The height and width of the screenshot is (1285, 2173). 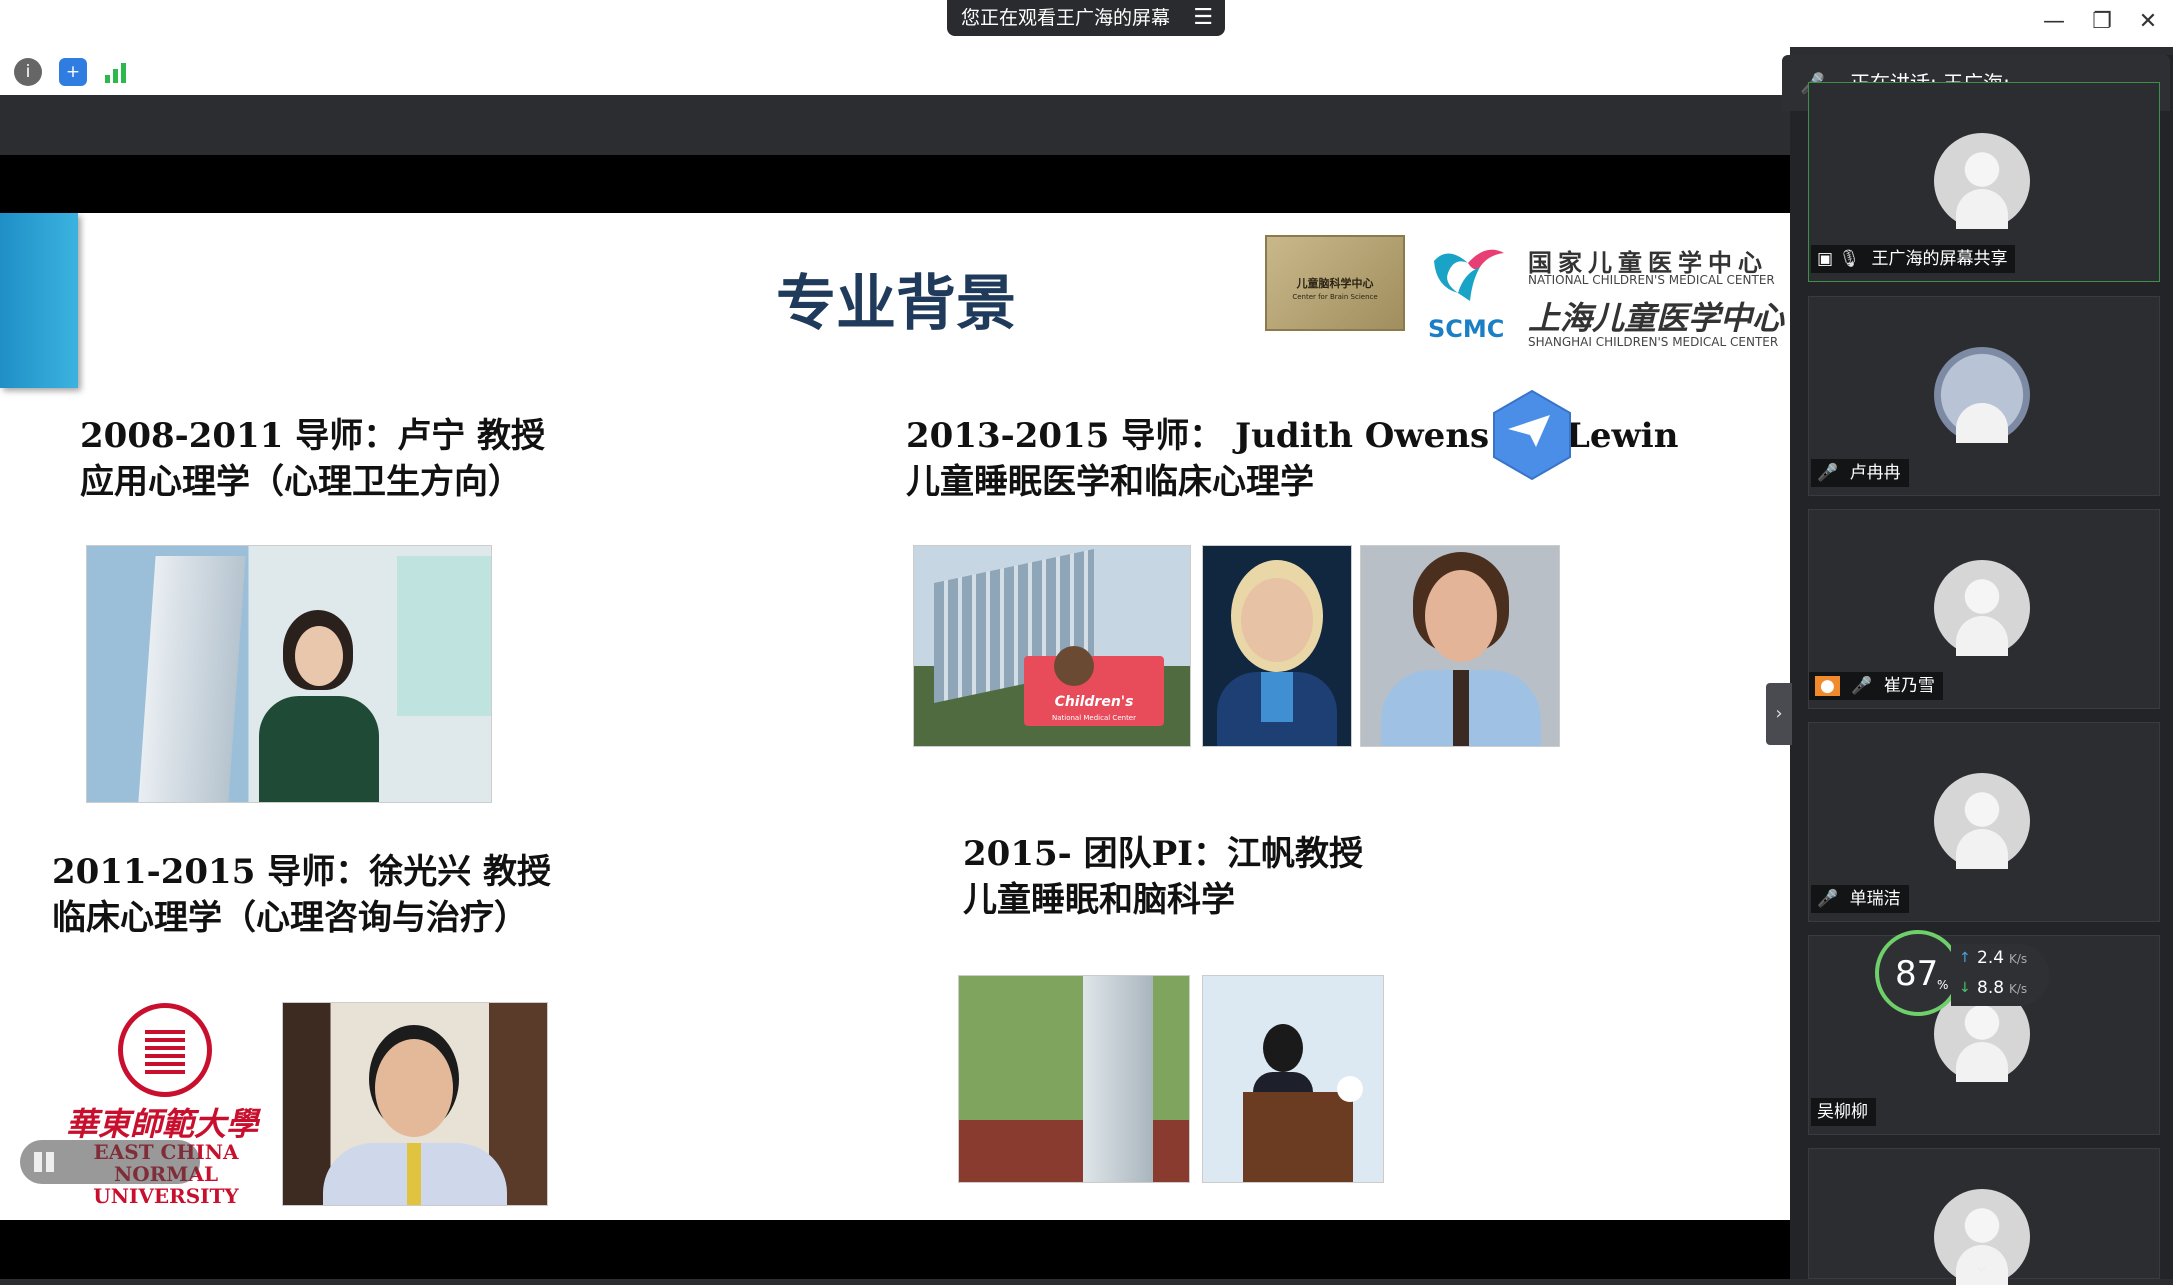 I want to click on signal-icon, so click(x=117, y=72).